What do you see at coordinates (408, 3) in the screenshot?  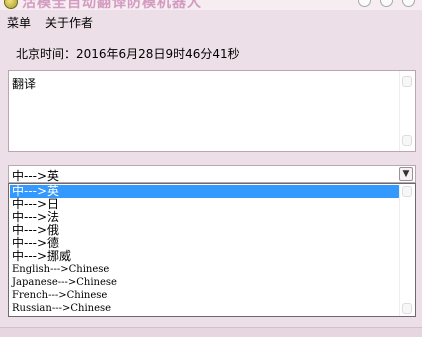 I see `close-button` at bounding box center [408, 3].